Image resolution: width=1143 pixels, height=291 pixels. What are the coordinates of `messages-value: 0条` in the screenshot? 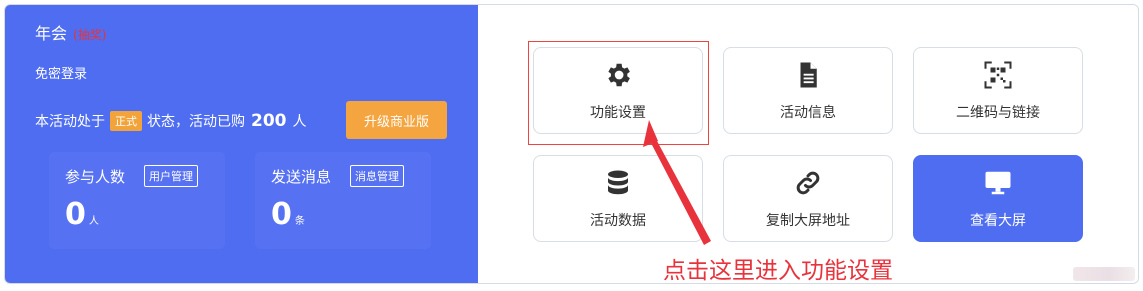 It's located at (288, 214).